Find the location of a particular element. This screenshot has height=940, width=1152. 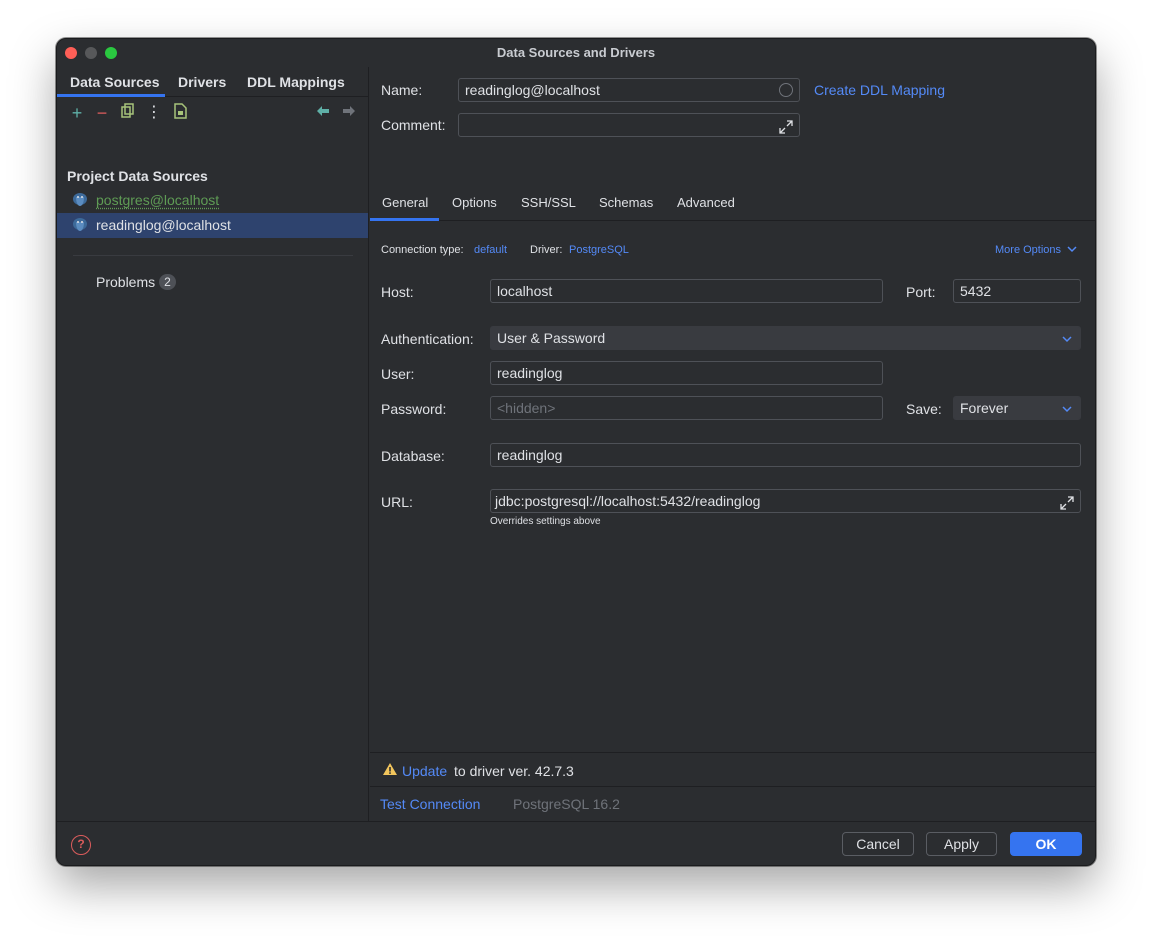

back-arrow-icon is located at coordinates (323, 113).